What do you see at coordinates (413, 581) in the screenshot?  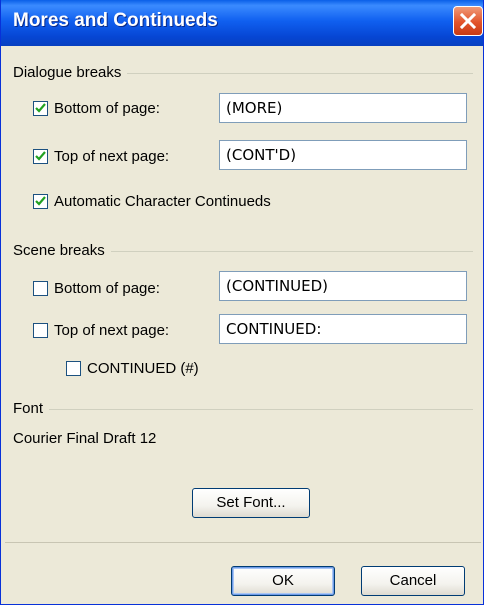 I see `cancel-button: Cancel` at bounding box center [413, 581].